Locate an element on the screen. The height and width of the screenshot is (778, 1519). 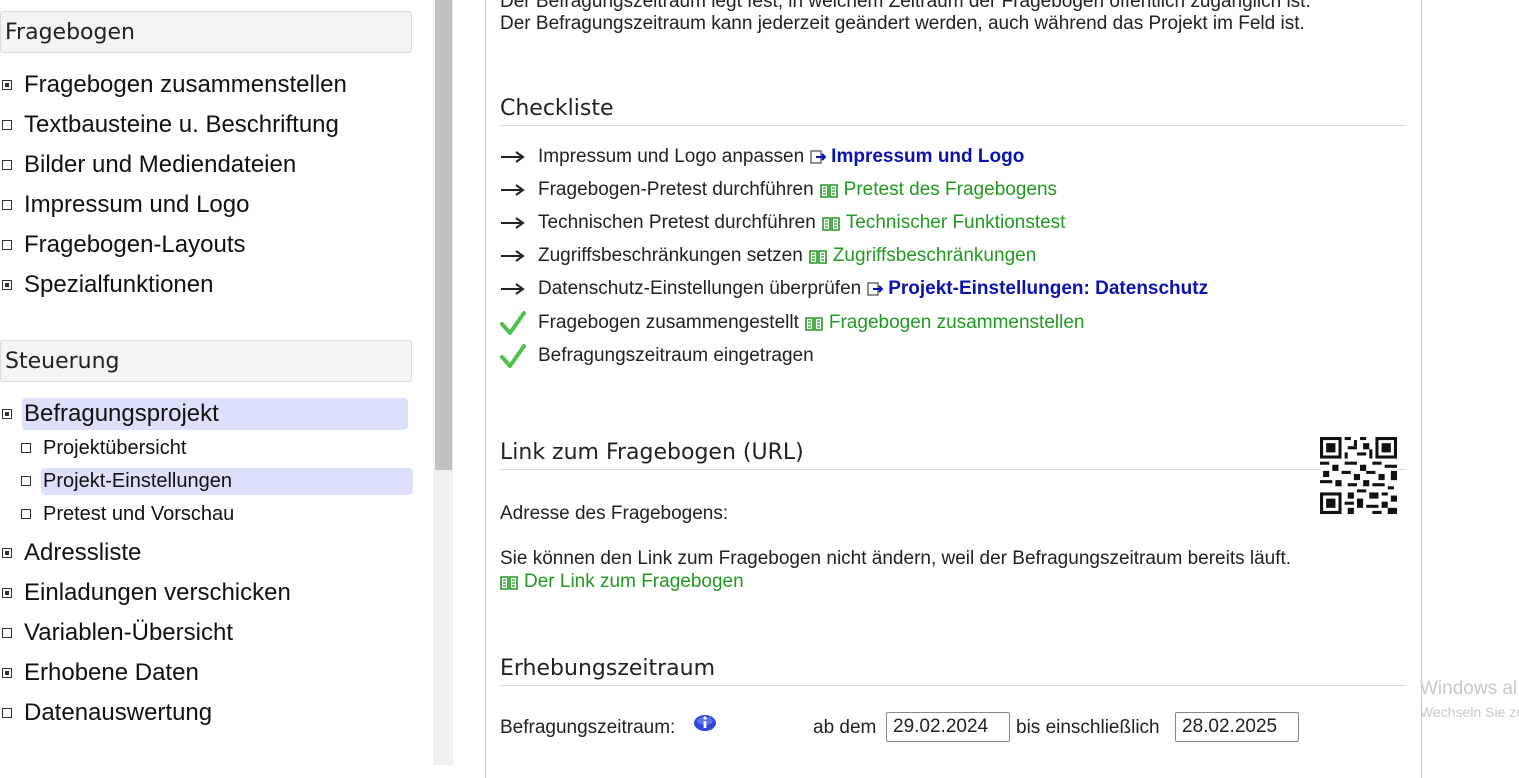
sidebar-item-variablen: Variablen-Übersicht is located at coordinates (116, 633).